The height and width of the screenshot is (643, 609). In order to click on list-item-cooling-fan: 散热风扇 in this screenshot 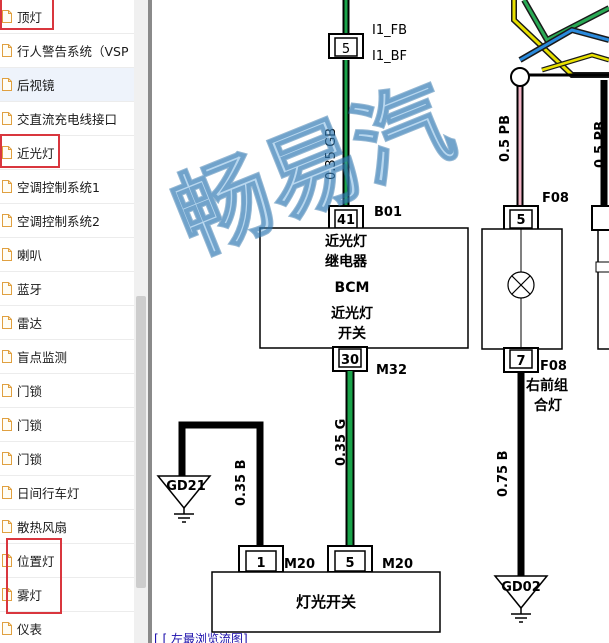, I will do `click(67, 527)`.